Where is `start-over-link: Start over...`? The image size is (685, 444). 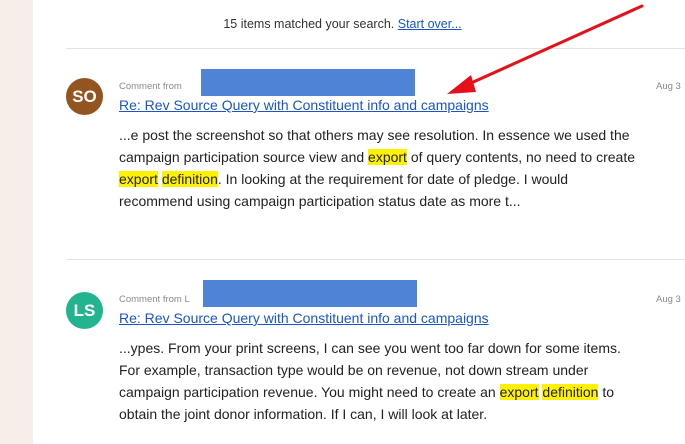
start-over-link: Start over... is located at coordinates (430, 24).